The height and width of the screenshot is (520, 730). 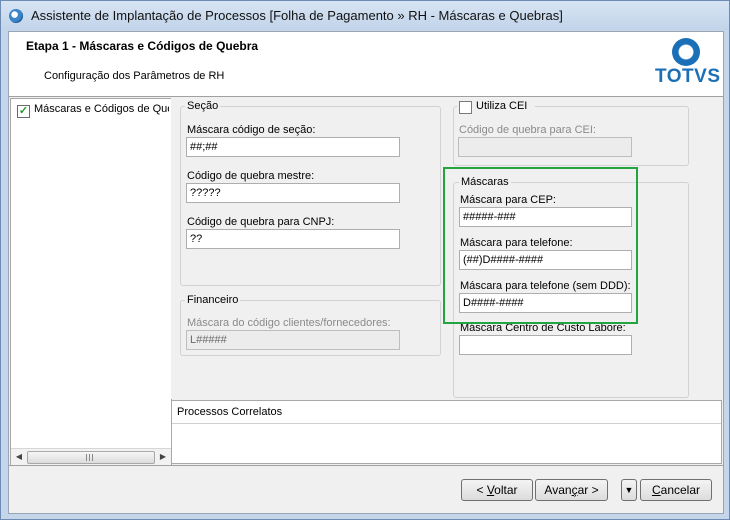 I want to click on checked-checkbox-icon: ✓, so click(x=23, y=111).